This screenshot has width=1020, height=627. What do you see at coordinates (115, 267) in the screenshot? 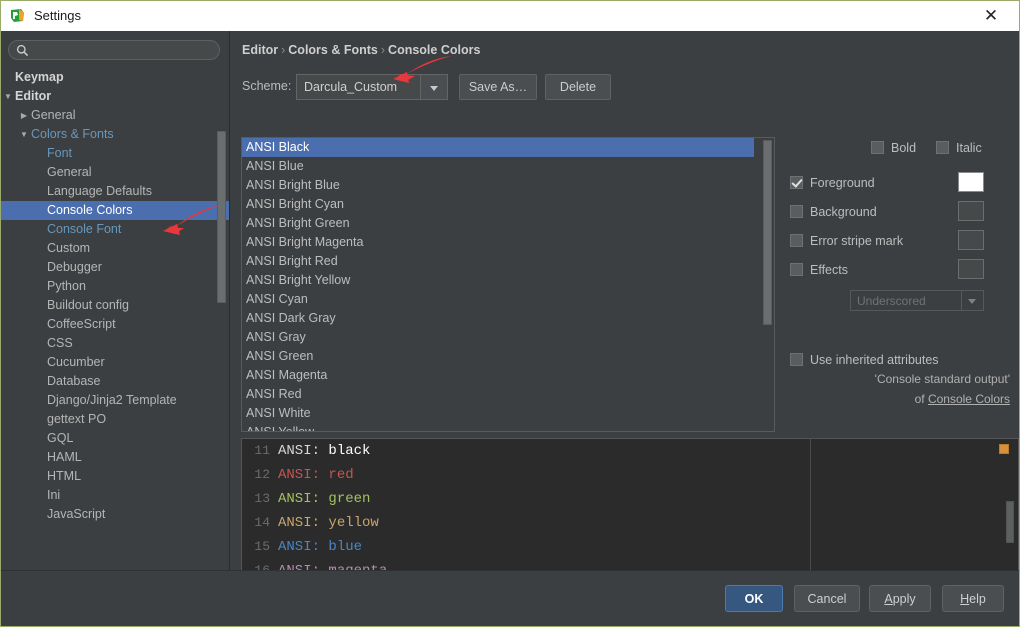
I see `sidebar-item-debugger: Debugger` at bounding box center [115, 267].